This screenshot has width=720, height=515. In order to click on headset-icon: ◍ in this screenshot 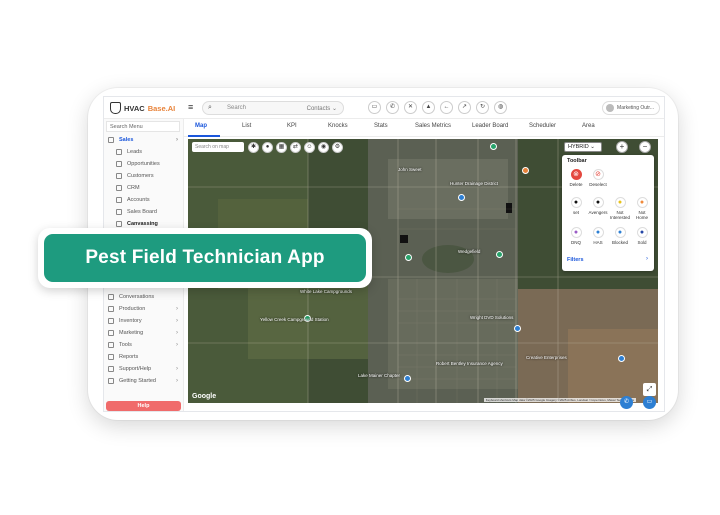, I will do `click(500, 107)`.